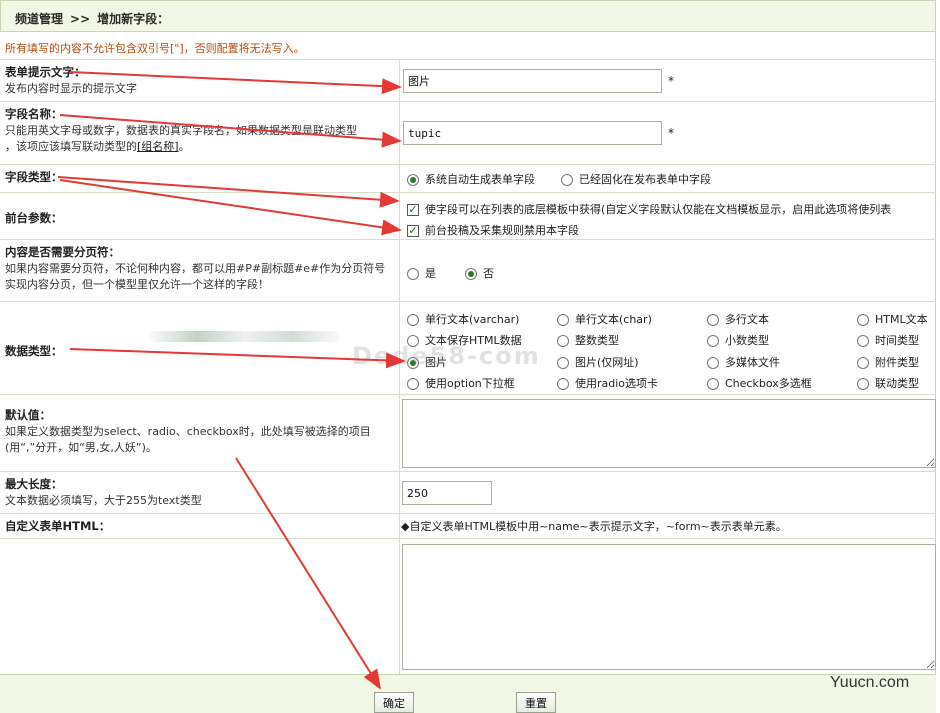 The image size is (940, 713). Describe the element at coordinates (245, 336) in the screenshot. I see `blurred-text` at that location.